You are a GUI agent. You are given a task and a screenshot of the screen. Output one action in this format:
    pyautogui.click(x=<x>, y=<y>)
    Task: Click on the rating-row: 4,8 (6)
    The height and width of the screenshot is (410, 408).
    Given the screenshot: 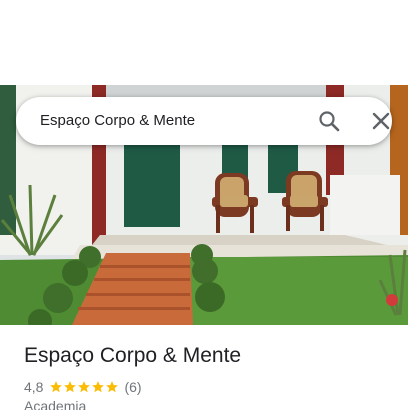 What is the action you would take?
    pyautogui.click(x=83, y=387)
    